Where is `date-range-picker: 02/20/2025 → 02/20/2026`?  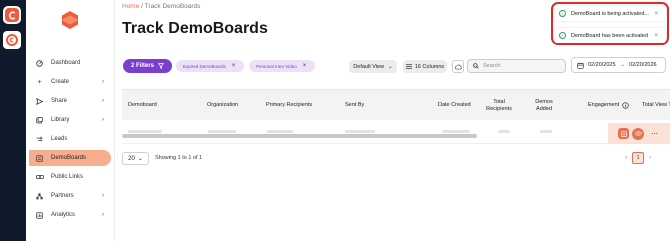 date-range-picker: 02/20/2025 → 02/20/2026 is located at coordinates (618, 65).